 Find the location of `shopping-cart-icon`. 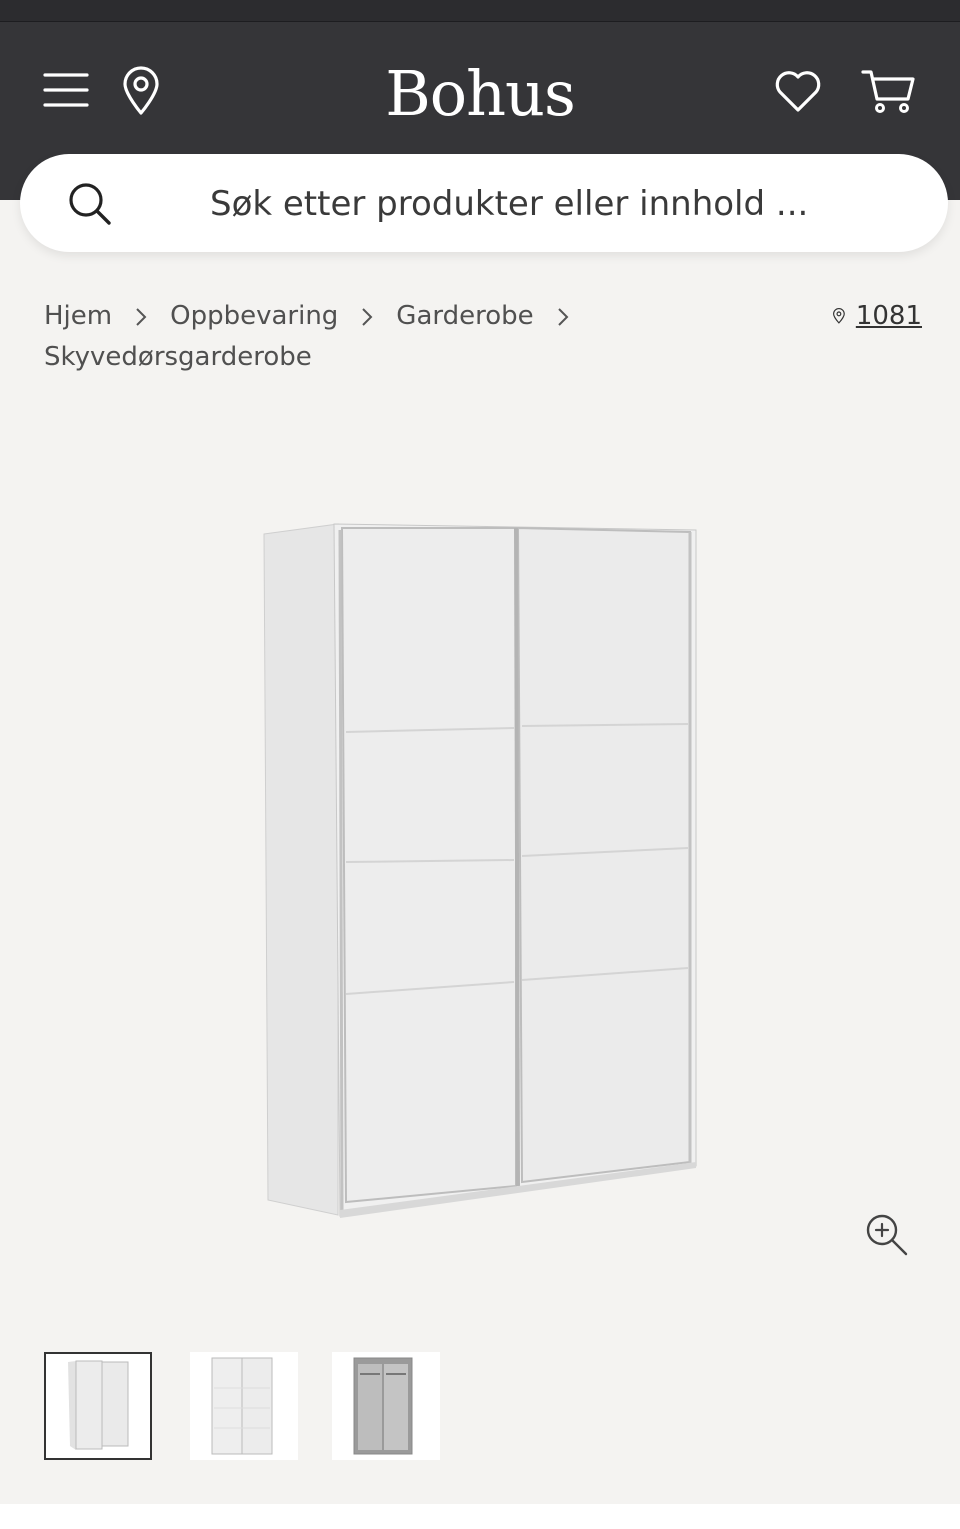

shopping-cart-icon is located at coordinates (888, 91).